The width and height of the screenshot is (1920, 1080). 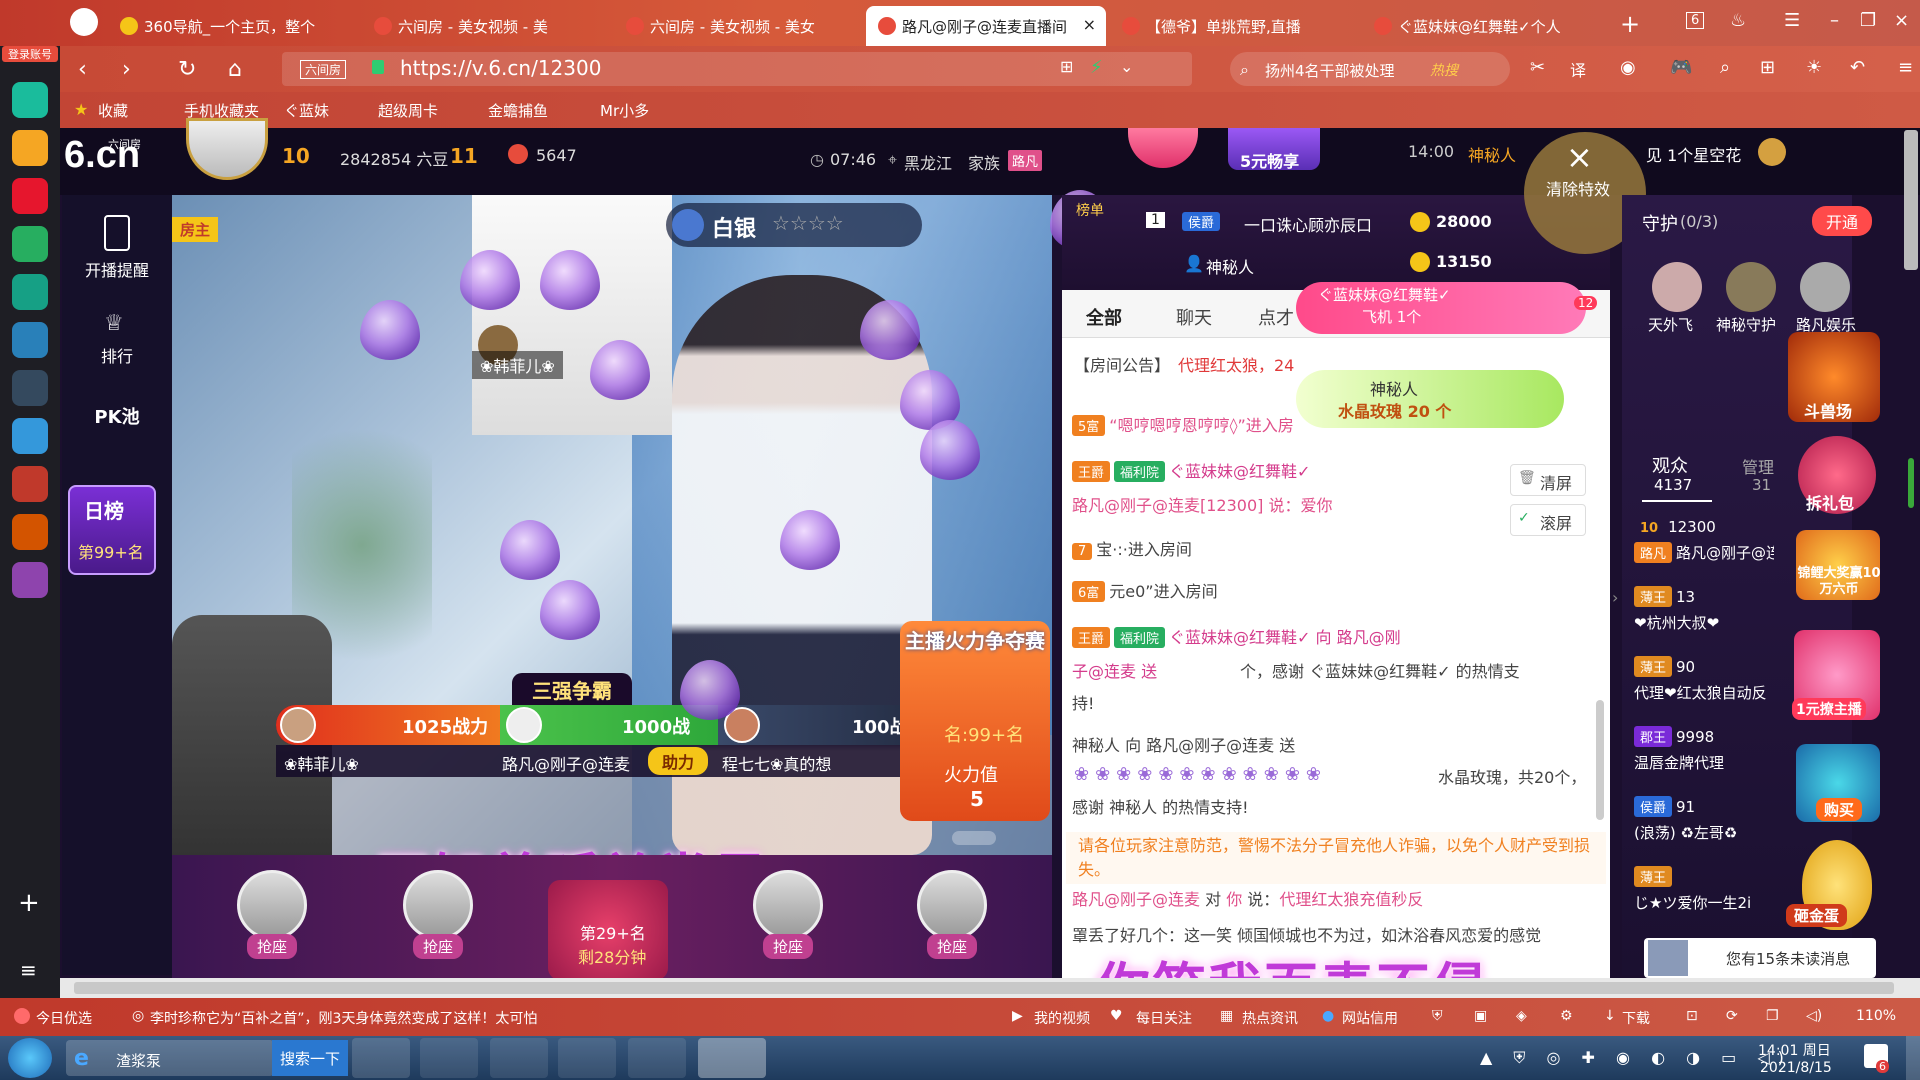 What do you see at coordinates (1767, 67) in the screenshot?
I see `apps-icon: ⊞` at bounding box center [1767, 67].